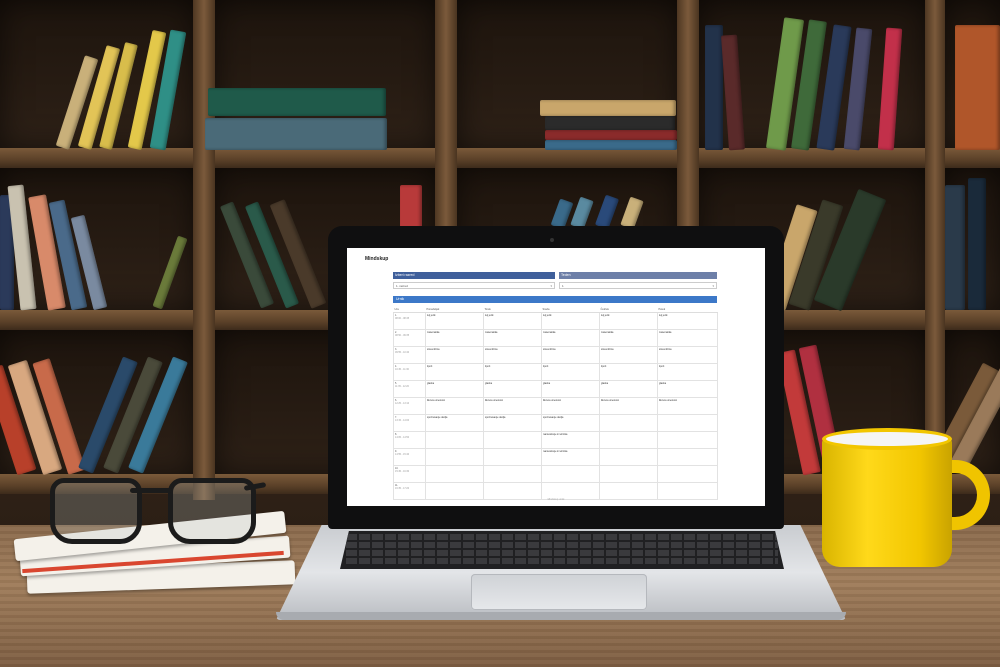 Image resolution: width=1000 pixels, height=667 pixels. I want to click on period-time: 13:15 - 14:00, so click(402, 420).